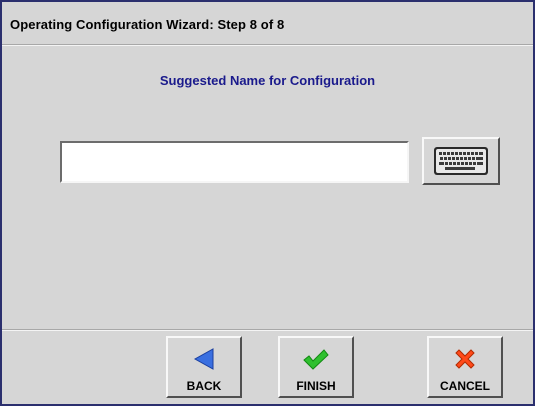 This screenshot has width=535, height=406. I want to click on left-arrow-icon, so click(203, 359).